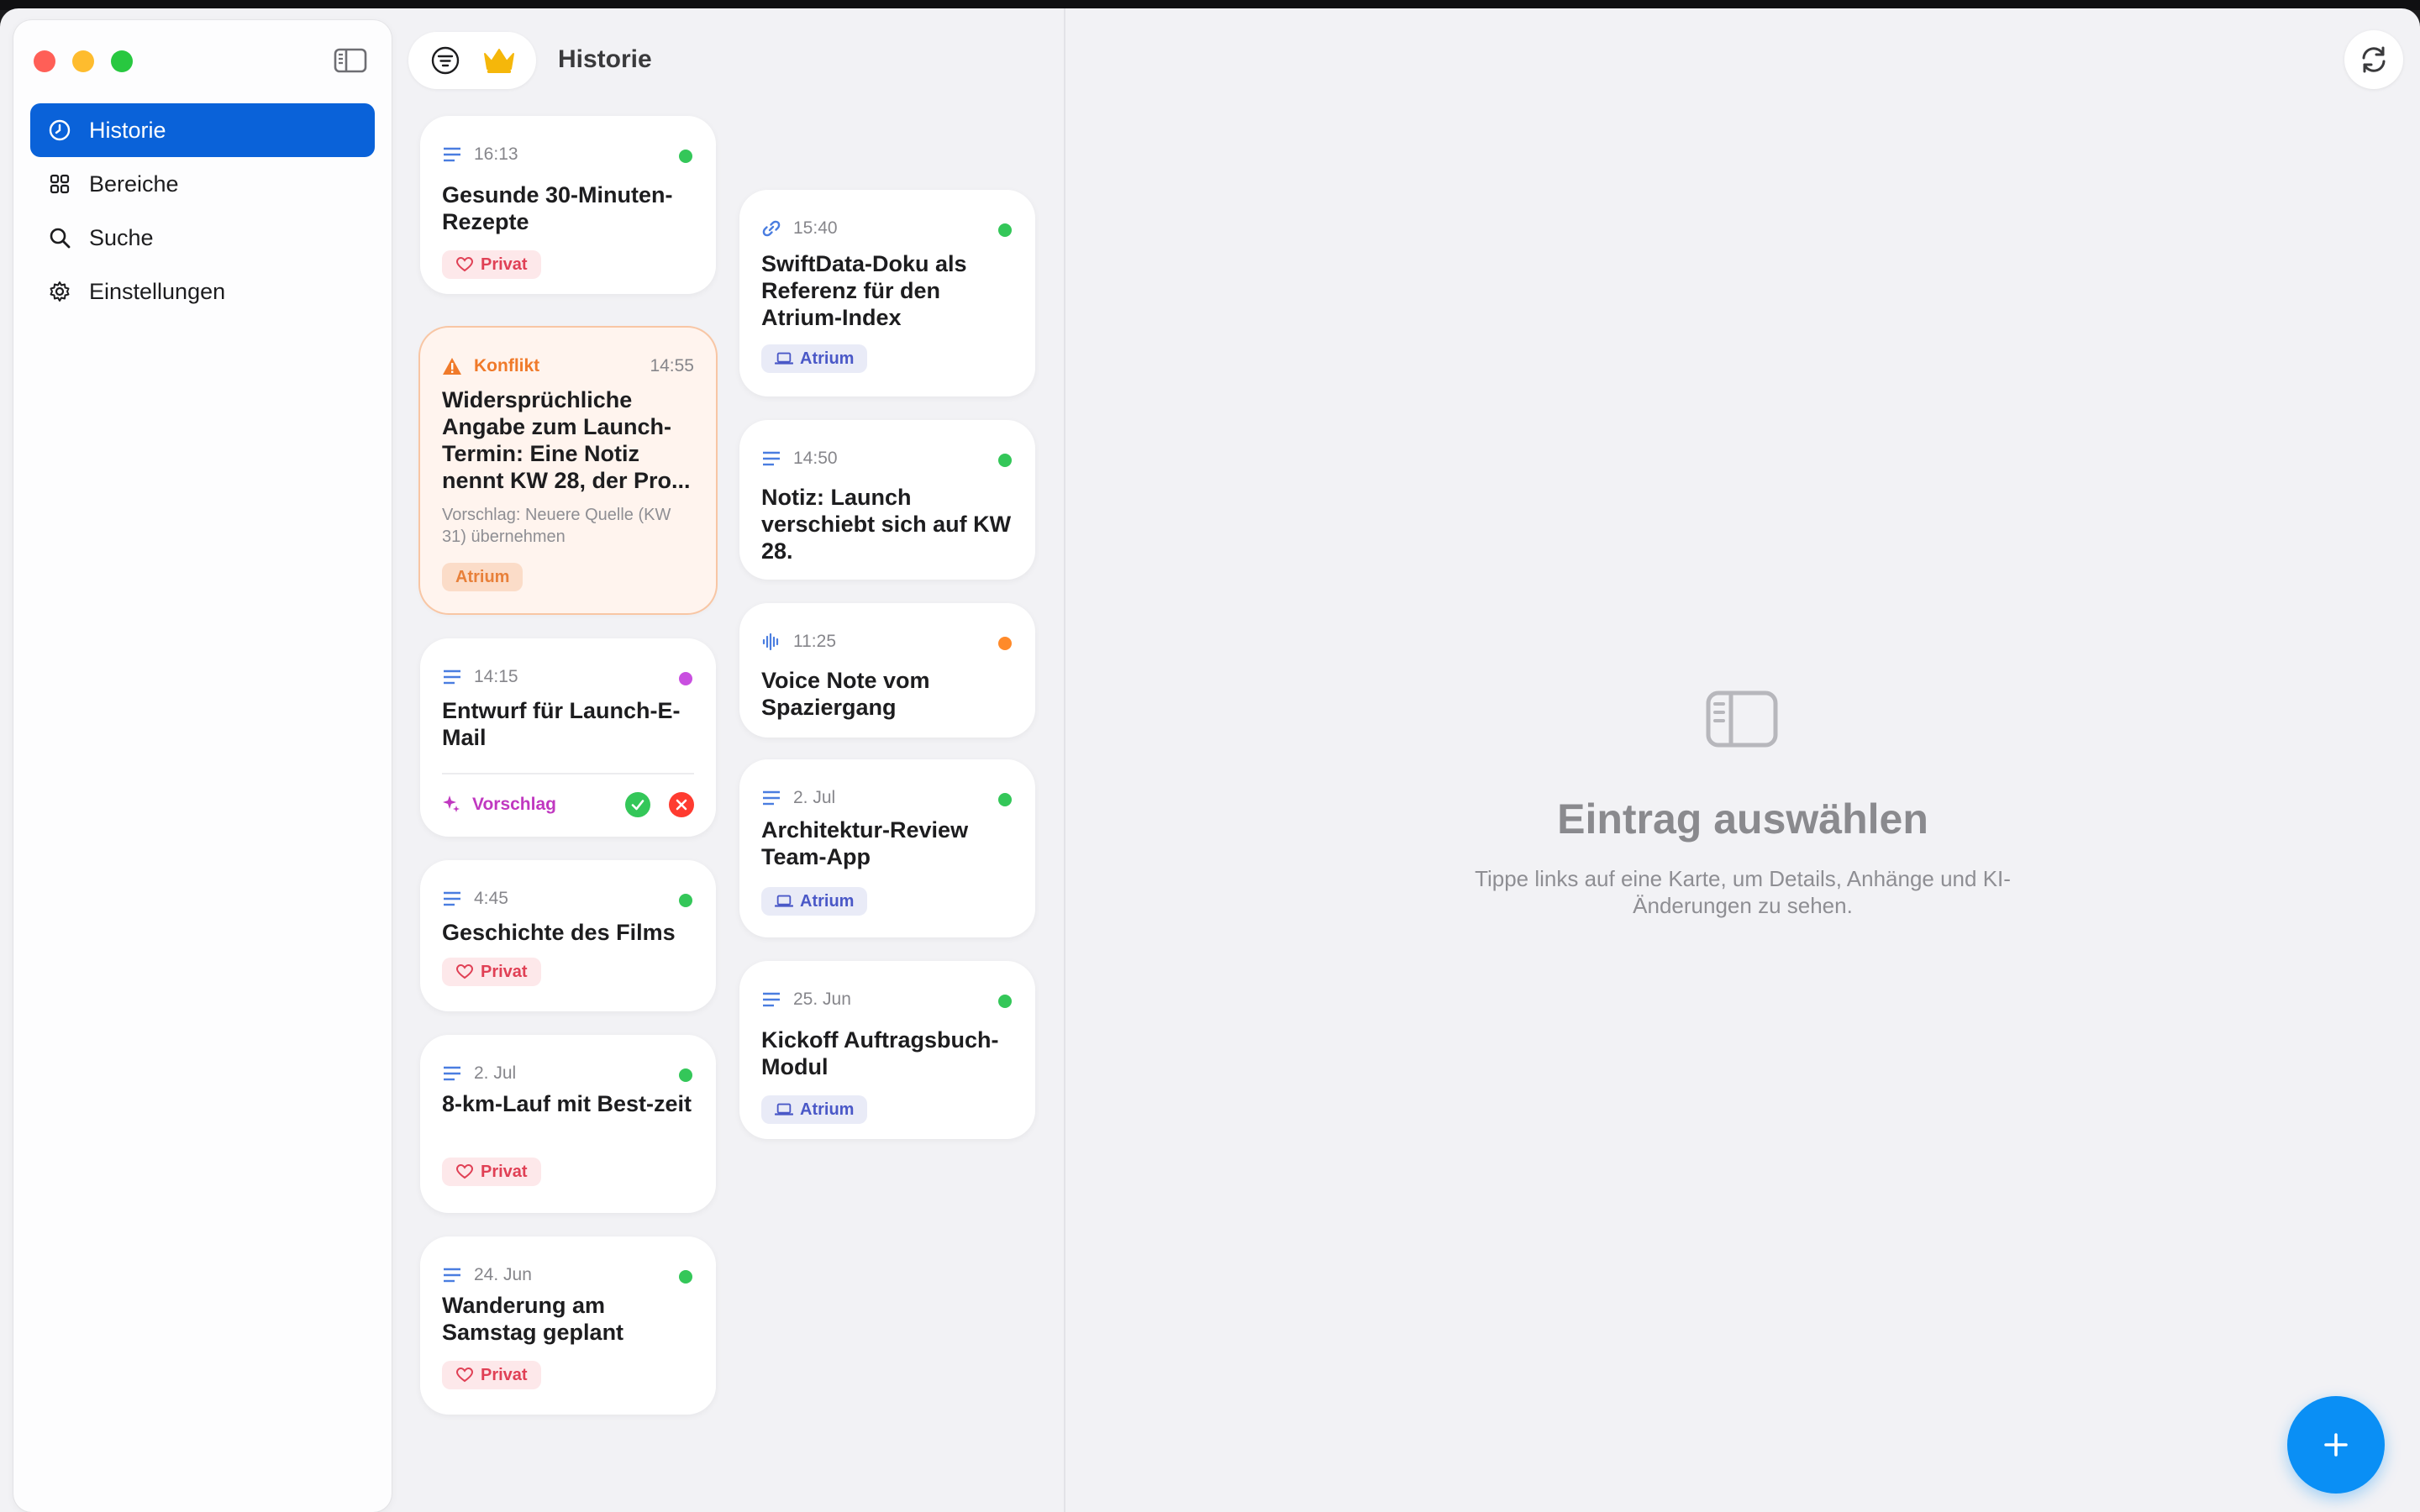 The image size is (2420, 1512). What do you see at coordinates (496, 1073) in the screenshot?
I see `card-time: 2. Jul` at bounding box center [496, 1073].